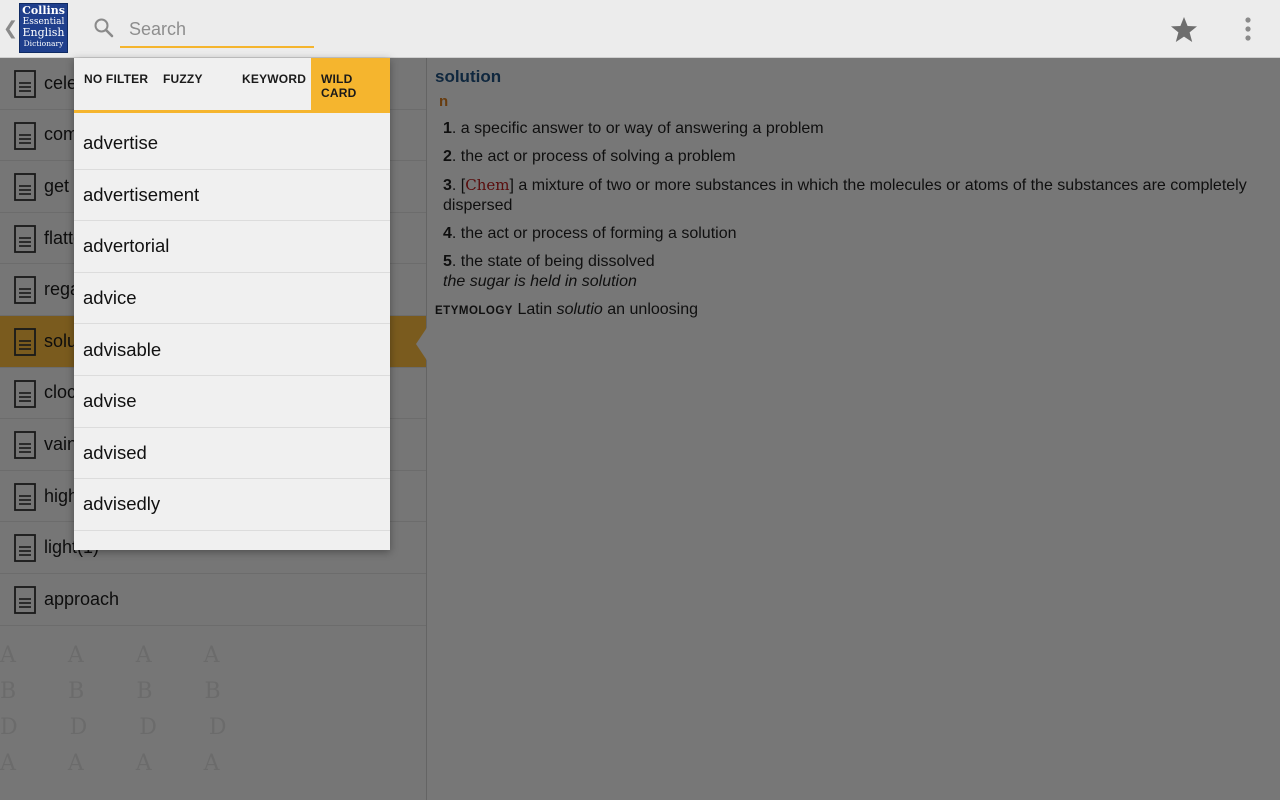 The width and height of the screenshot is (1280, 800). I want to click on selection-pointer, so click(422, 344).